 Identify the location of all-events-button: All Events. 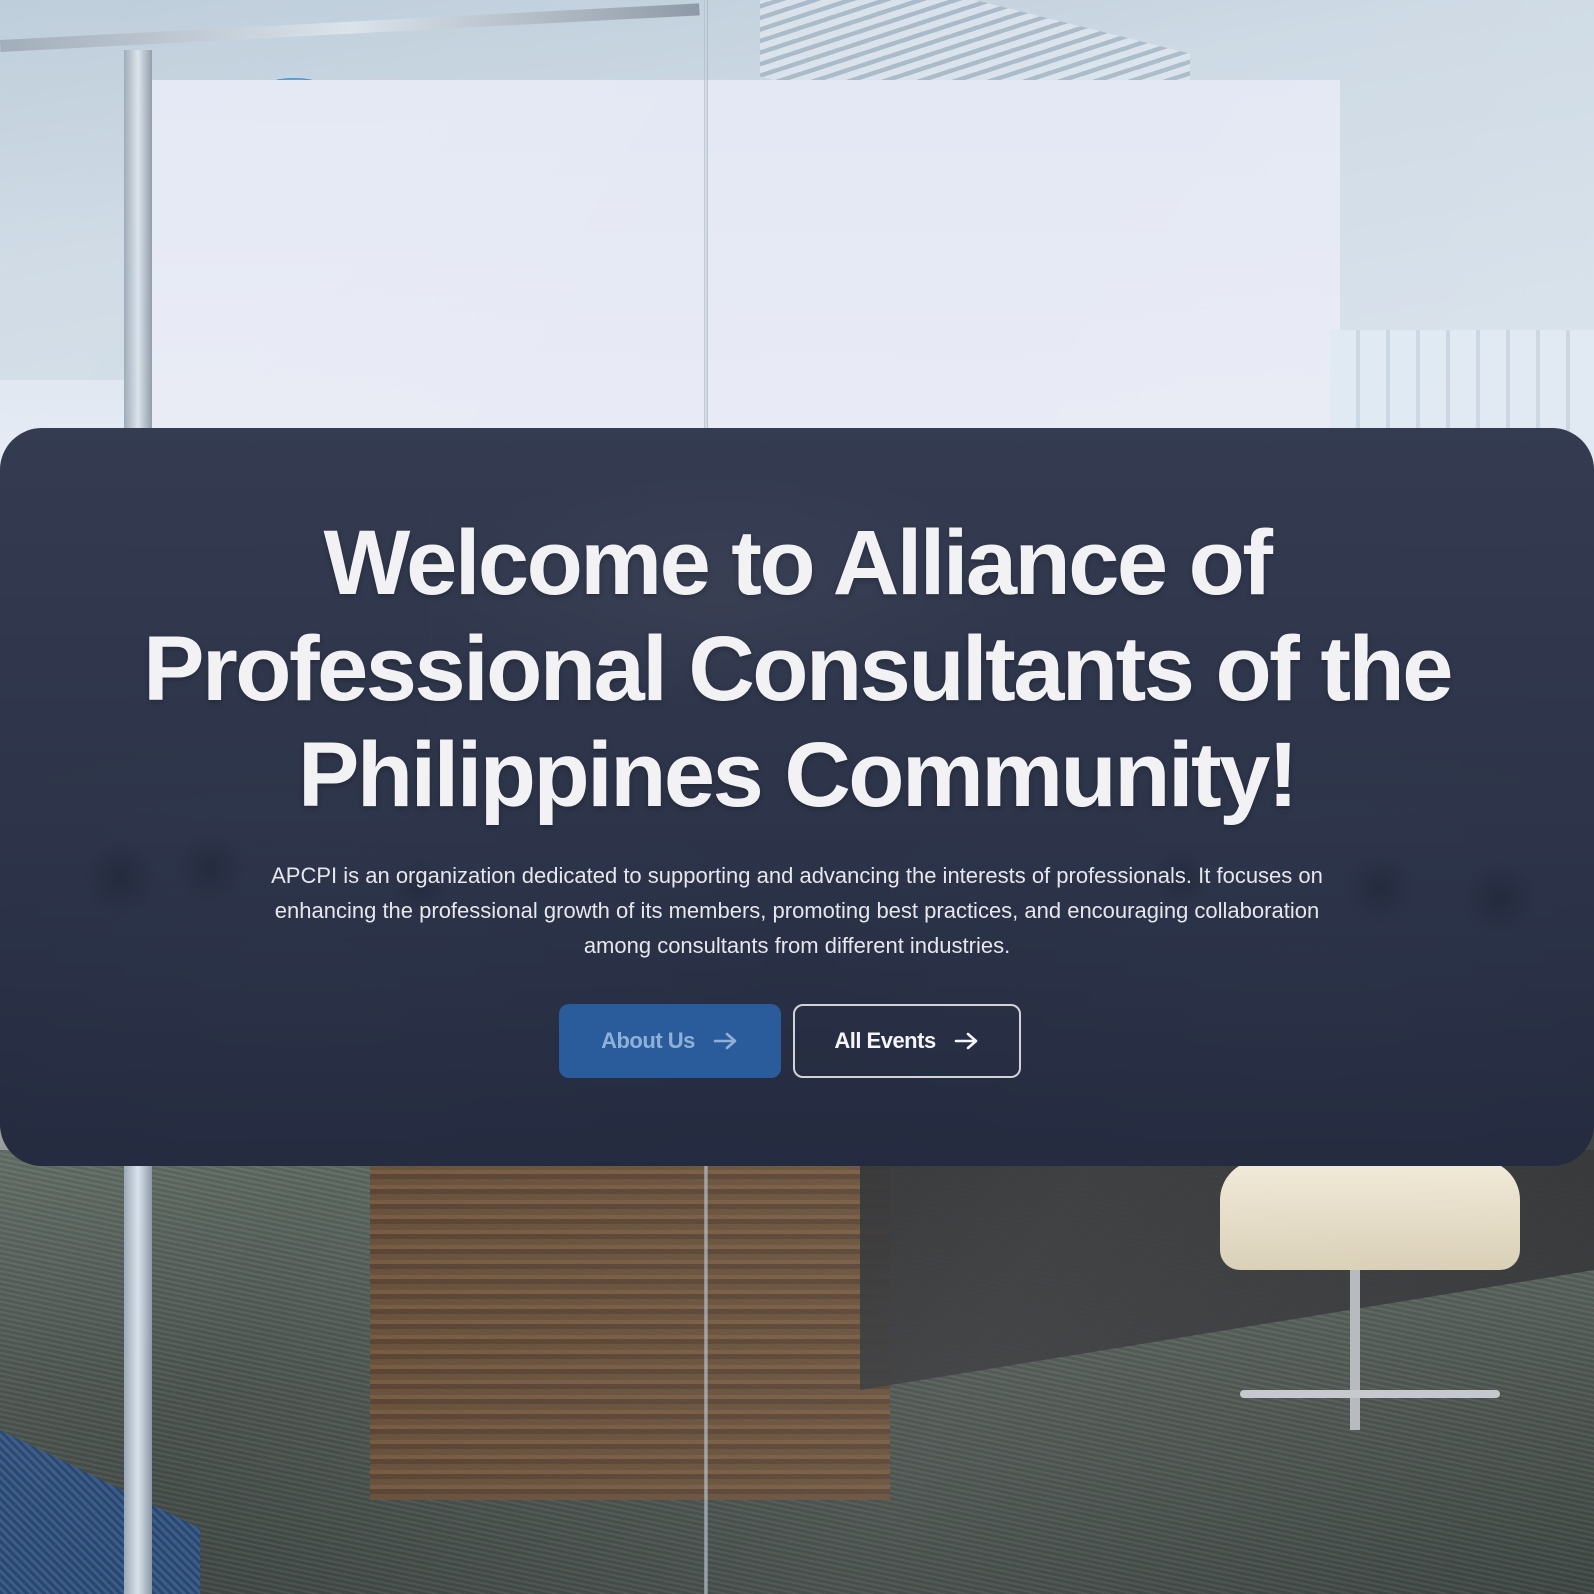
(907, 1041).